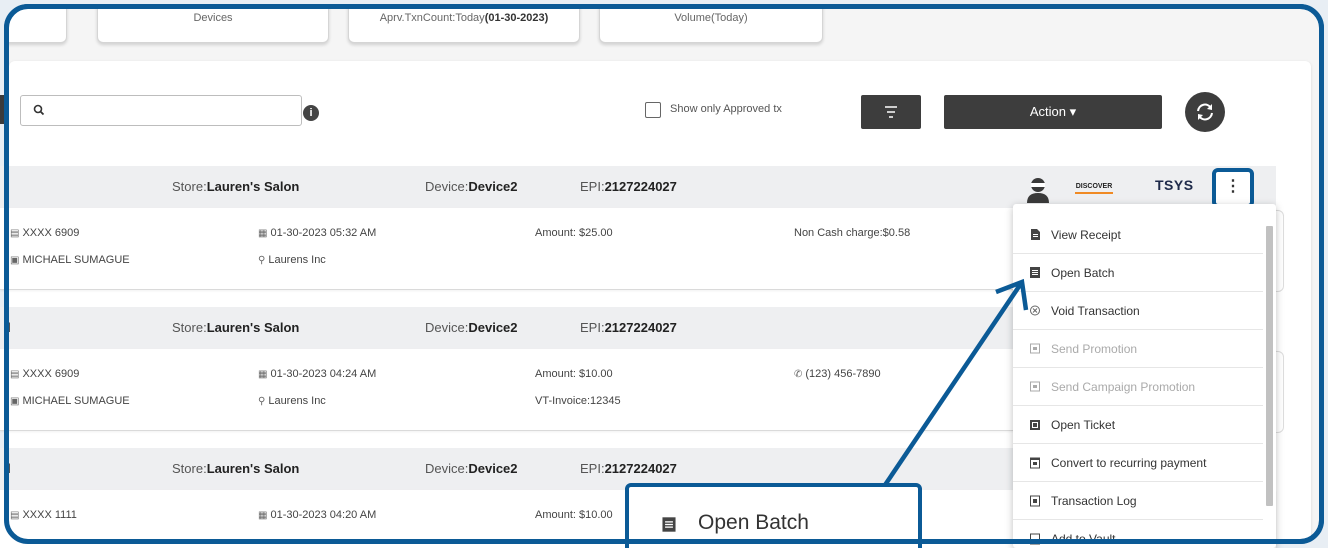  I want to click on menu-item-label: Void Transaction, so click(1095, 311).